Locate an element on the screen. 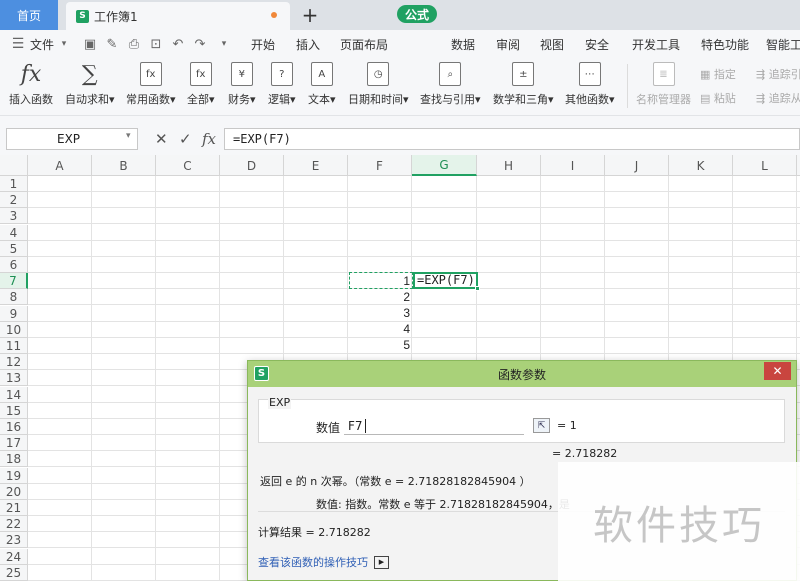 Image resolution: width=800 pixels, height=581 pixels. select-all-corner is located at coordinates (14, 165).